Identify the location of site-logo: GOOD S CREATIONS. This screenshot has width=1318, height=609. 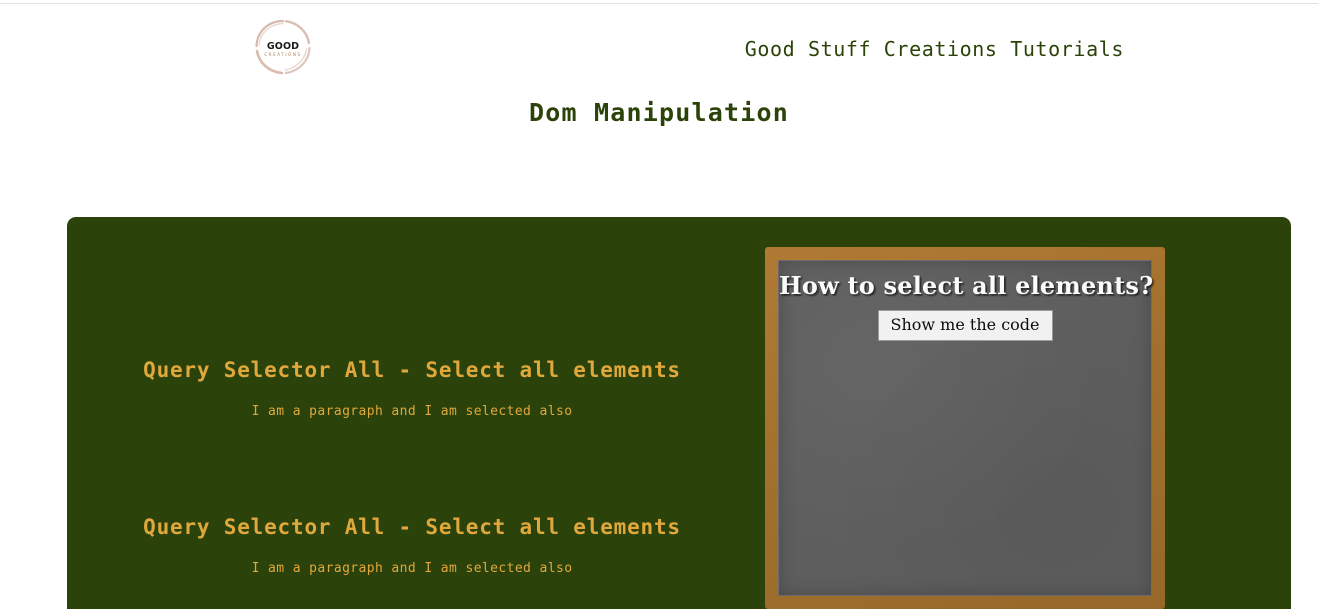
(283, 47).